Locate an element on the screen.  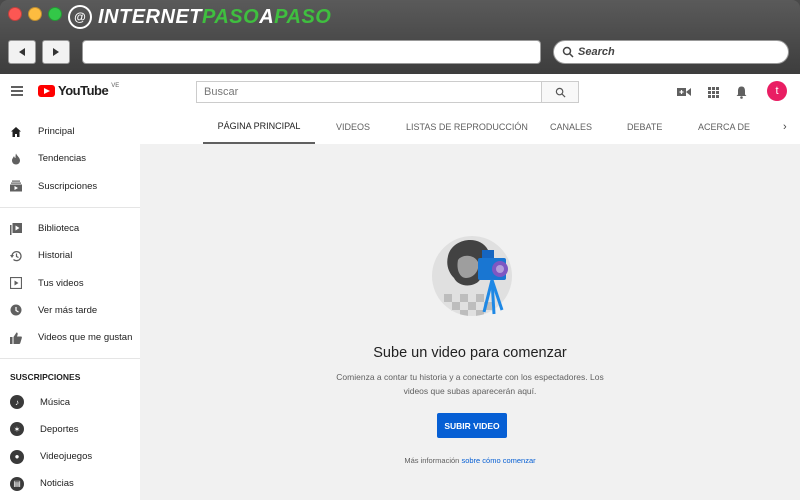
sidebar-item-tendencias: Tendencias is located at coordinates (70, 158).